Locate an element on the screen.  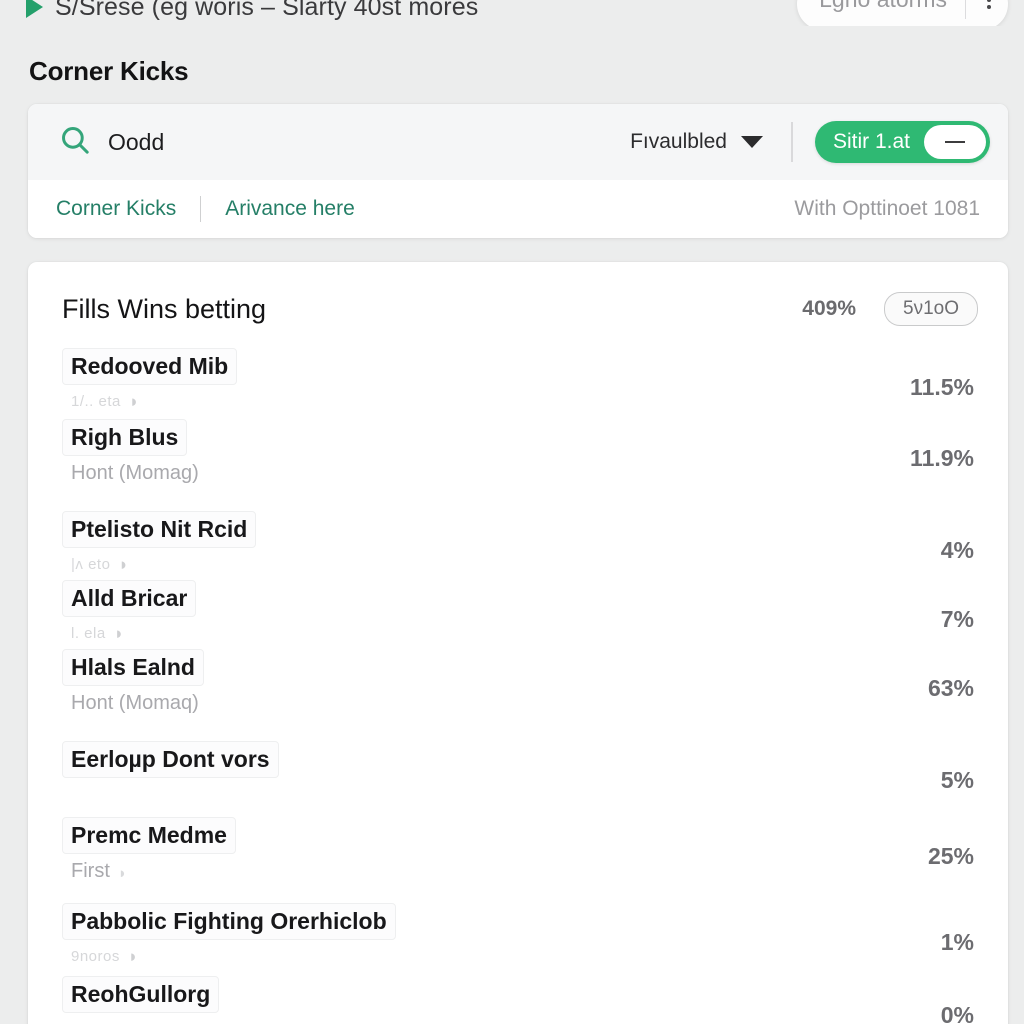
list-header-percent: 409% is located at coordinates (829, 308).